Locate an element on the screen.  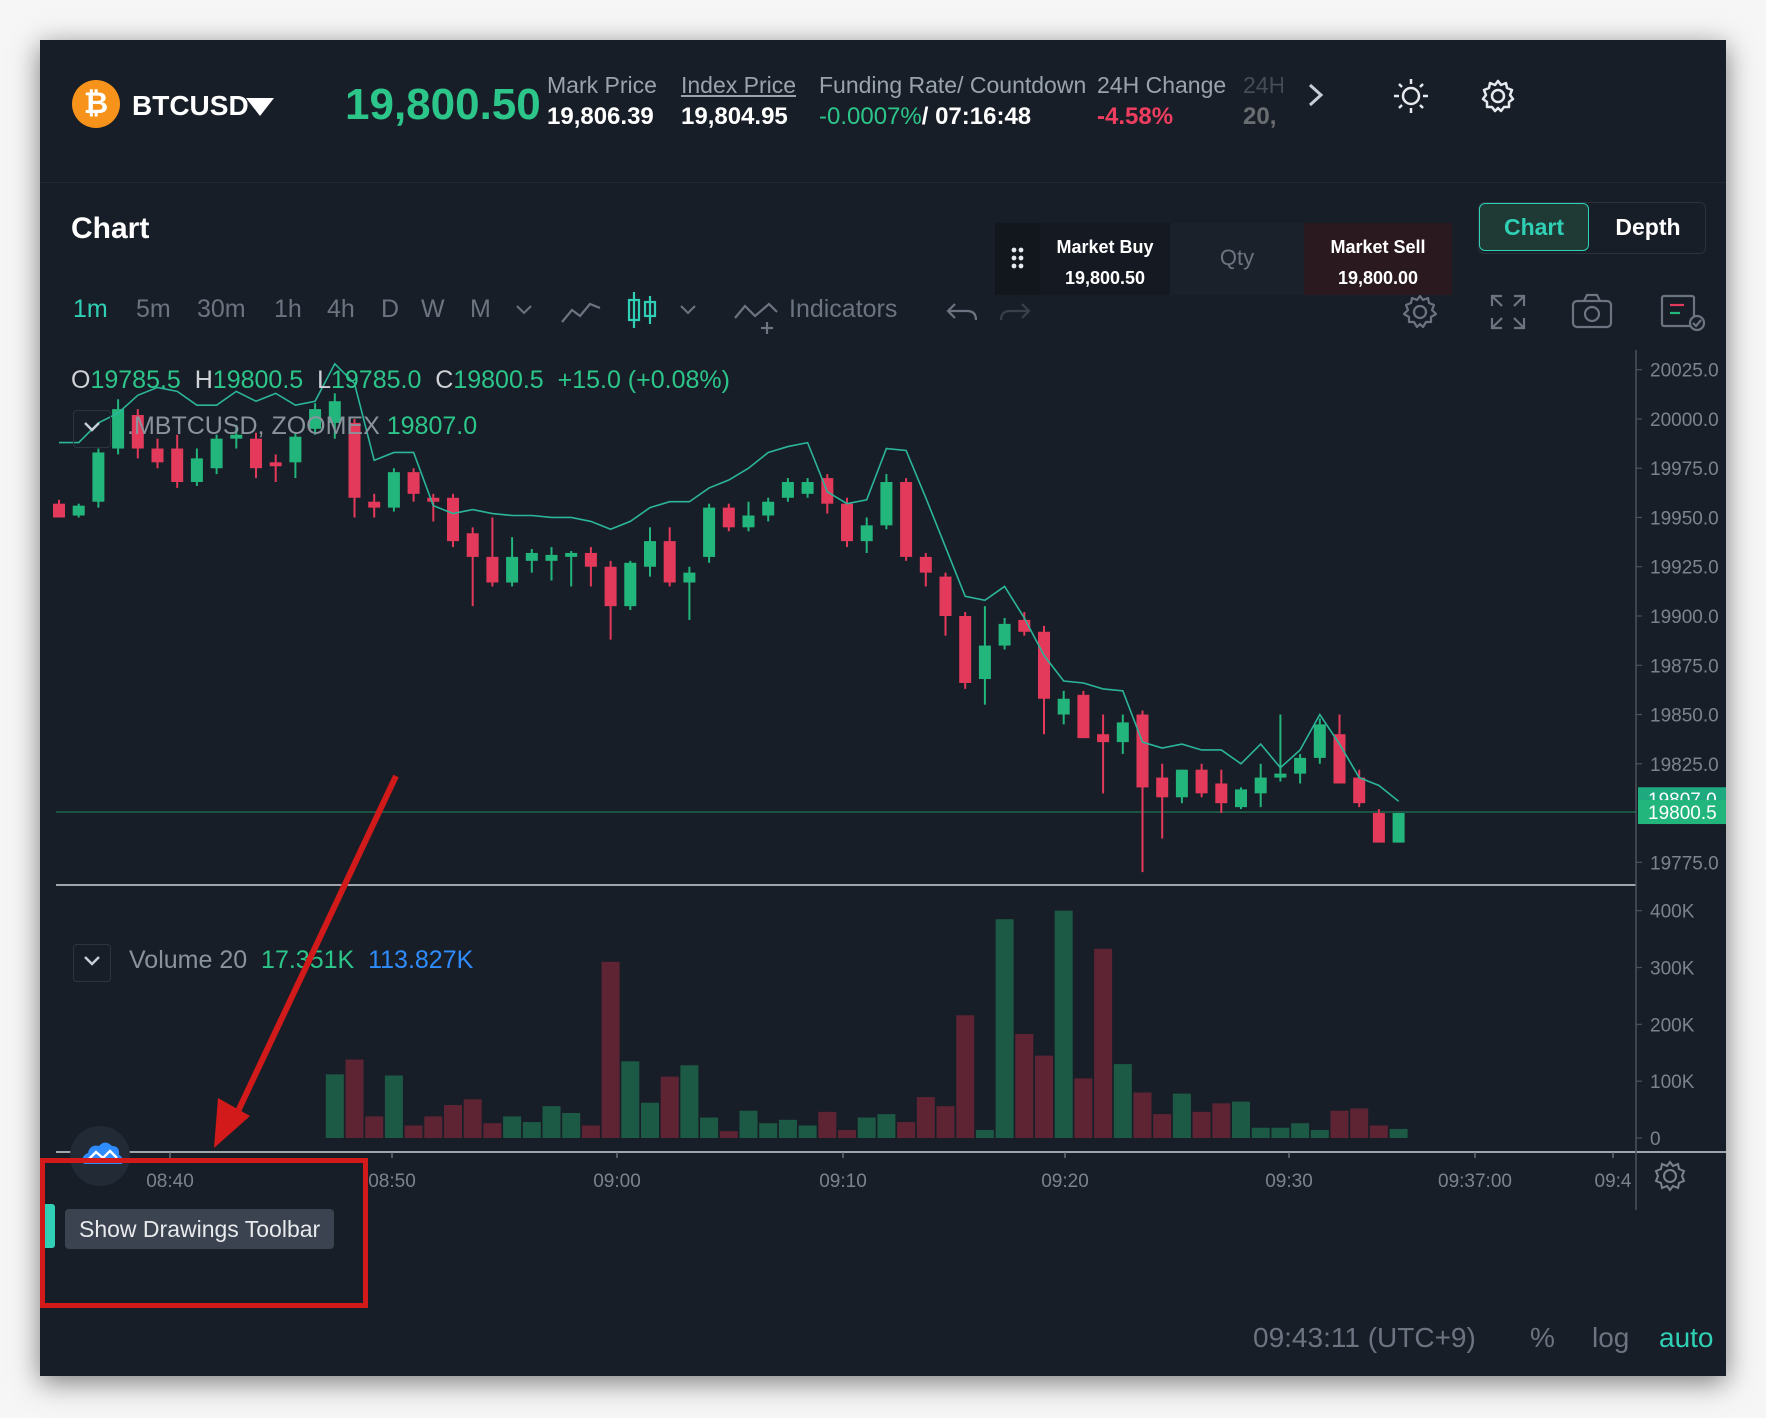
theme-sun-icon is located at coordinates (1411, 96).